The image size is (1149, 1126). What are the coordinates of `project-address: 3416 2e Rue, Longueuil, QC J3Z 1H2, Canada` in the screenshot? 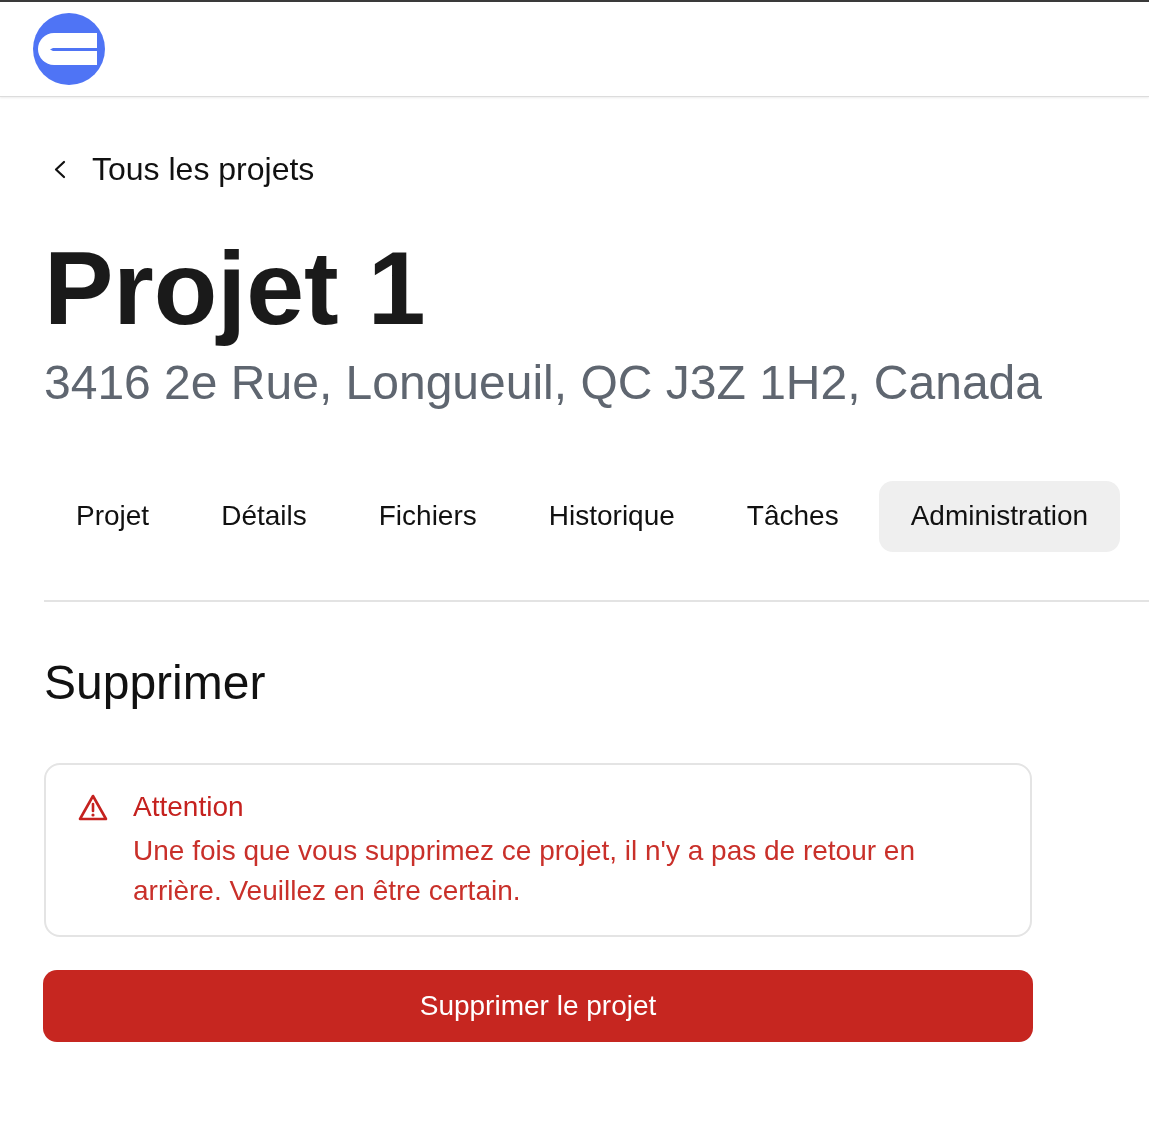 It's located at (543, 383).